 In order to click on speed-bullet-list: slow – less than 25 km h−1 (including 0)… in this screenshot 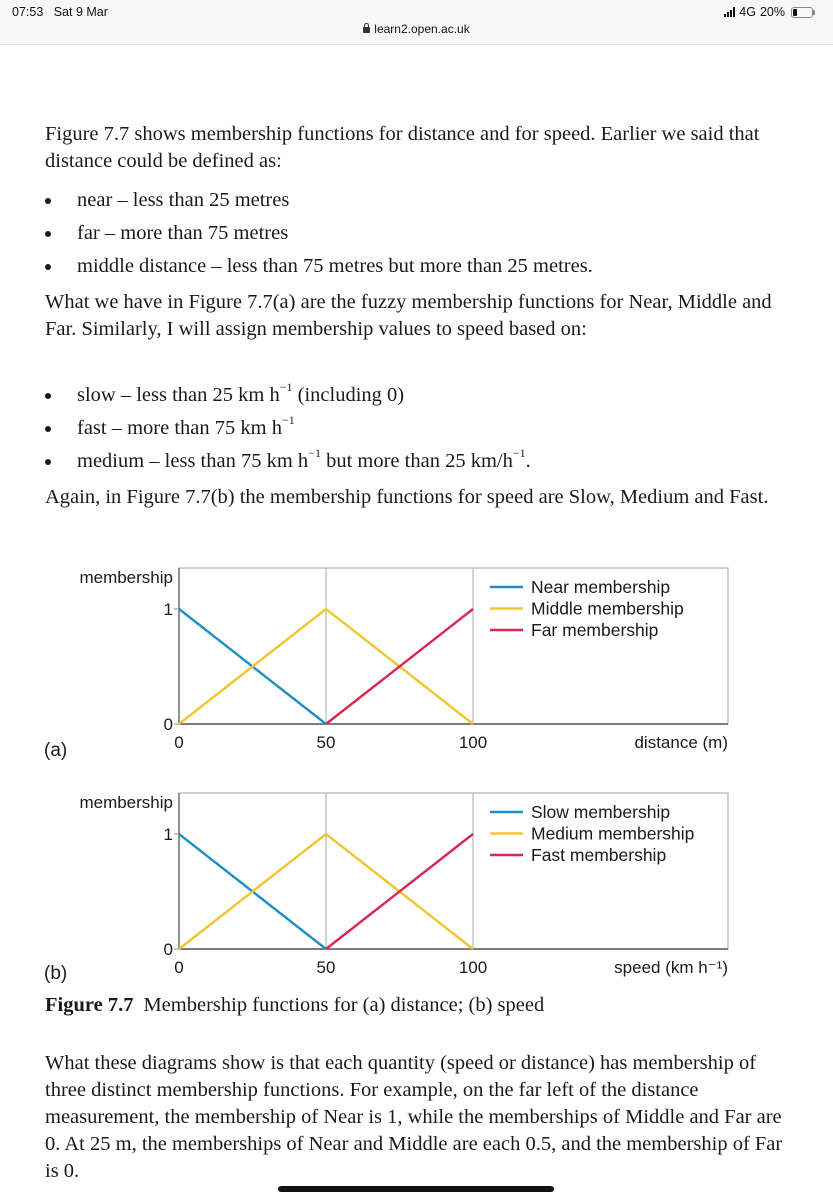, I will do `click(415, 428)`.